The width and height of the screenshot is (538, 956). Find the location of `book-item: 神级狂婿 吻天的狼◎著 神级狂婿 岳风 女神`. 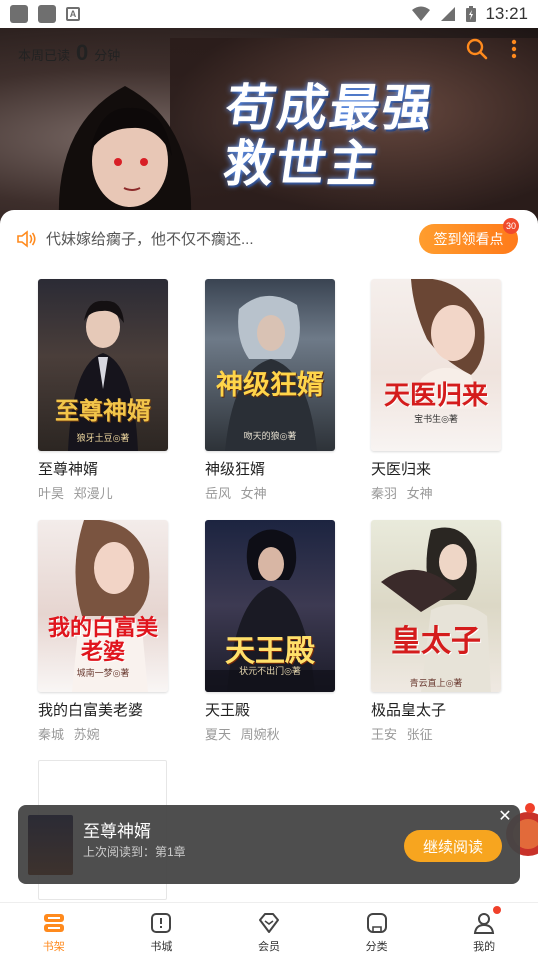

book-item: 神级狂婿 吻天的狼◎著 神级狂婿 岳风 女神 is located at coordinates (270, 390).